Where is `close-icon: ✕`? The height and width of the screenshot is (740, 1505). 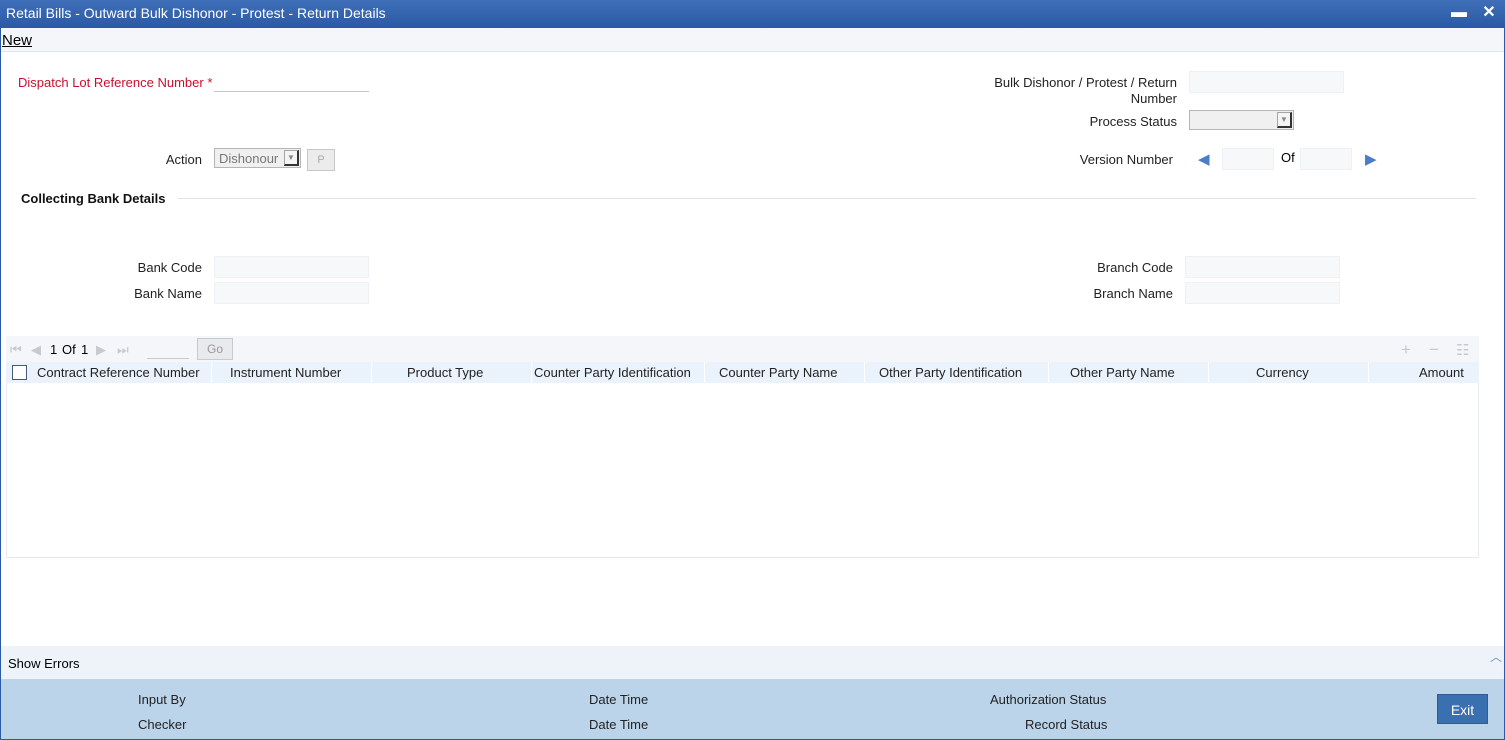 close-icon: ✕ is located at coordinates (1489, 13).